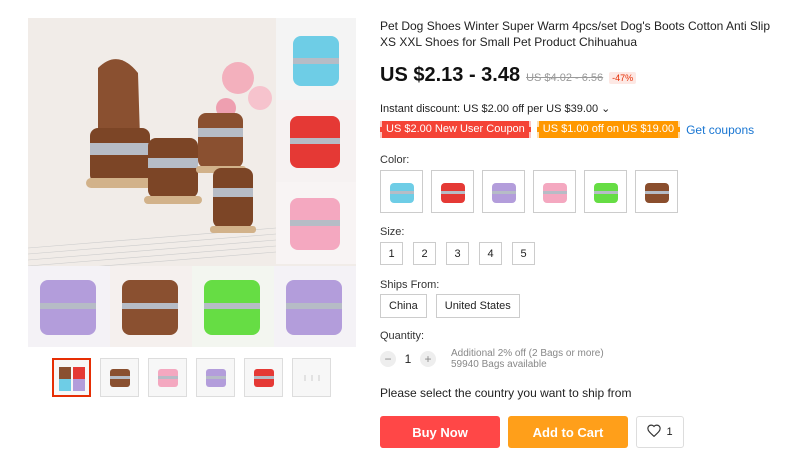 This screenshot has width=800, height=455. I want to click on thumbnail-brown, so click(119, 377).